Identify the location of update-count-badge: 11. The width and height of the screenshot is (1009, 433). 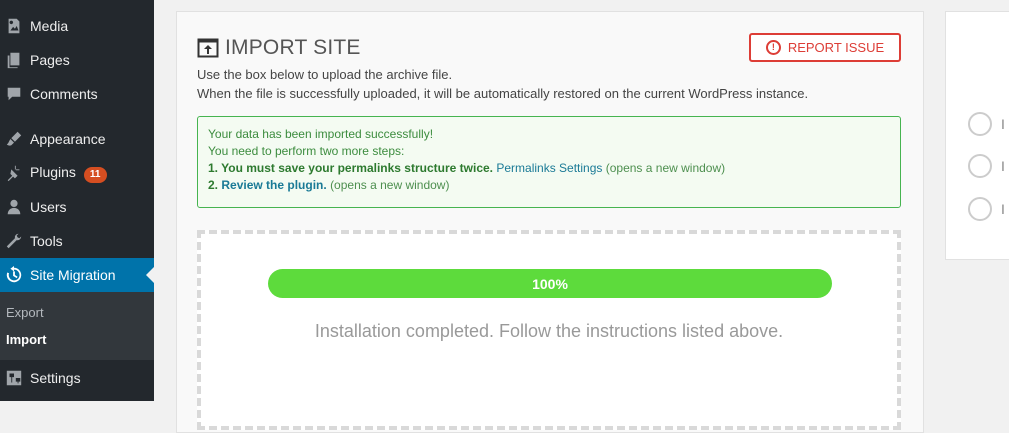
(95, 174).